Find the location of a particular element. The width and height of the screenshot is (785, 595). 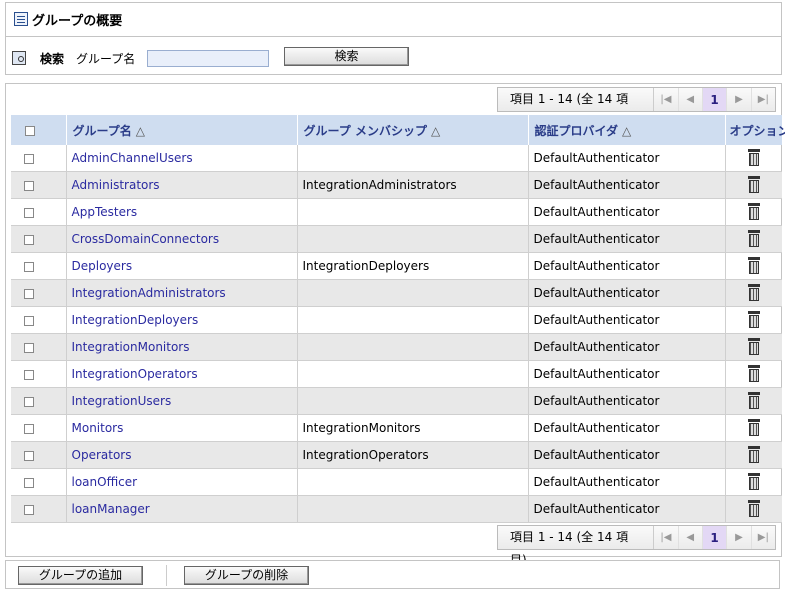

header-panel: グループの概要 検索 グループ名 検索 is located at coordinates (393, 38).